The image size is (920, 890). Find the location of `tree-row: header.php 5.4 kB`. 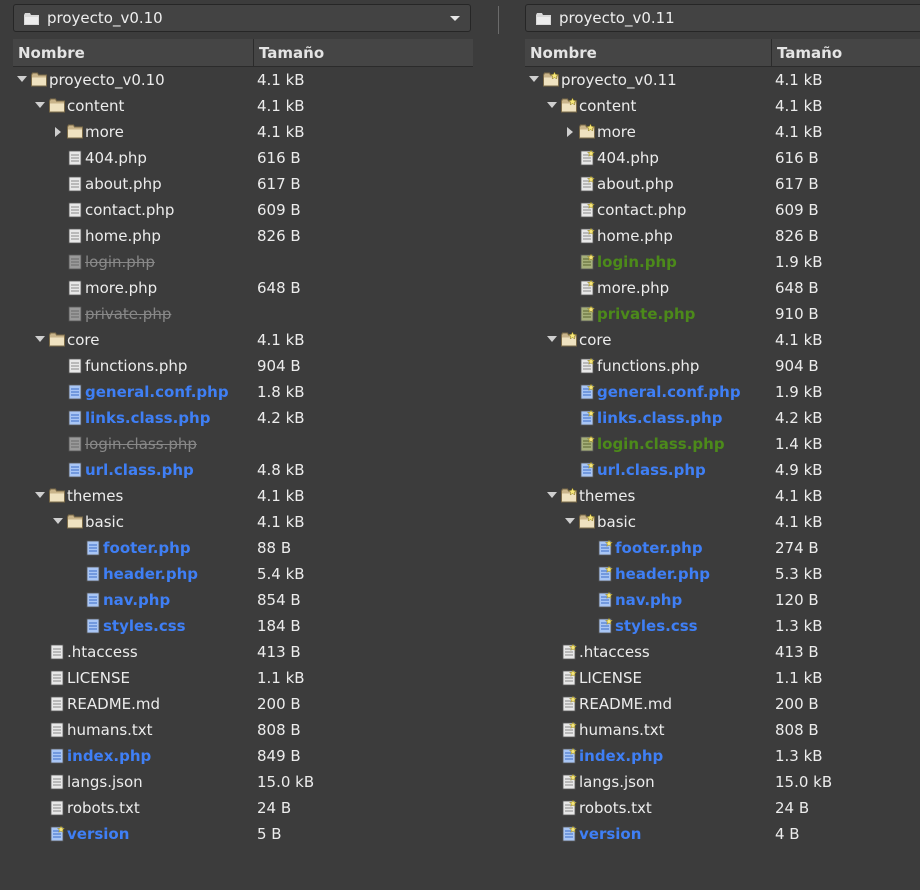

tree-row: header.php 5.4 kB is located at coordinates (245, 574).